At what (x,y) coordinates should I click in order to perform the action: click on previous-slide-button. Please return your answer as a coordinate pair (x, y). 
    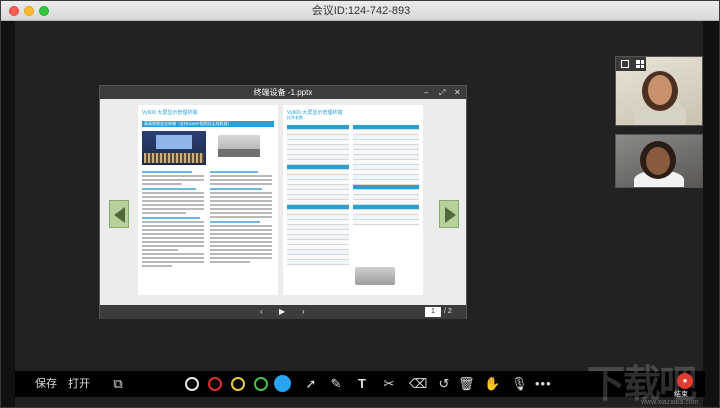
    Looking at the image, I should click on (119, 214).